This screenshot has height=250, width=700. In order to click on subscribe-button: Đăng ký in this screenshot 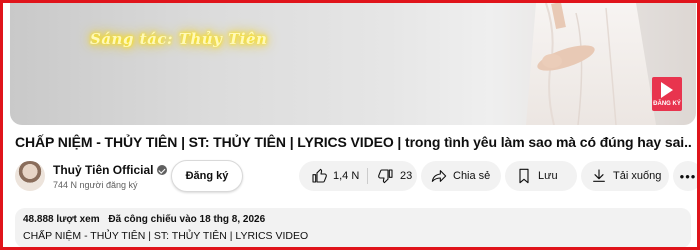, I will do `click(207, 176)`.